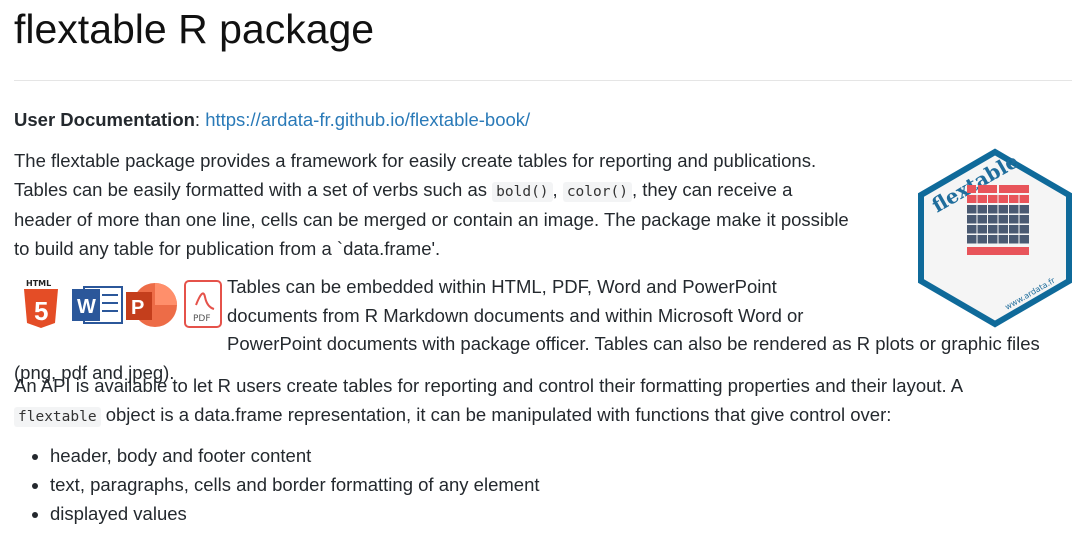 The image size is (1090, 546). What do you see at coordinates (597, 191) in the screenshot?
I see `code-color: color()` at bounding box center [597, 191].